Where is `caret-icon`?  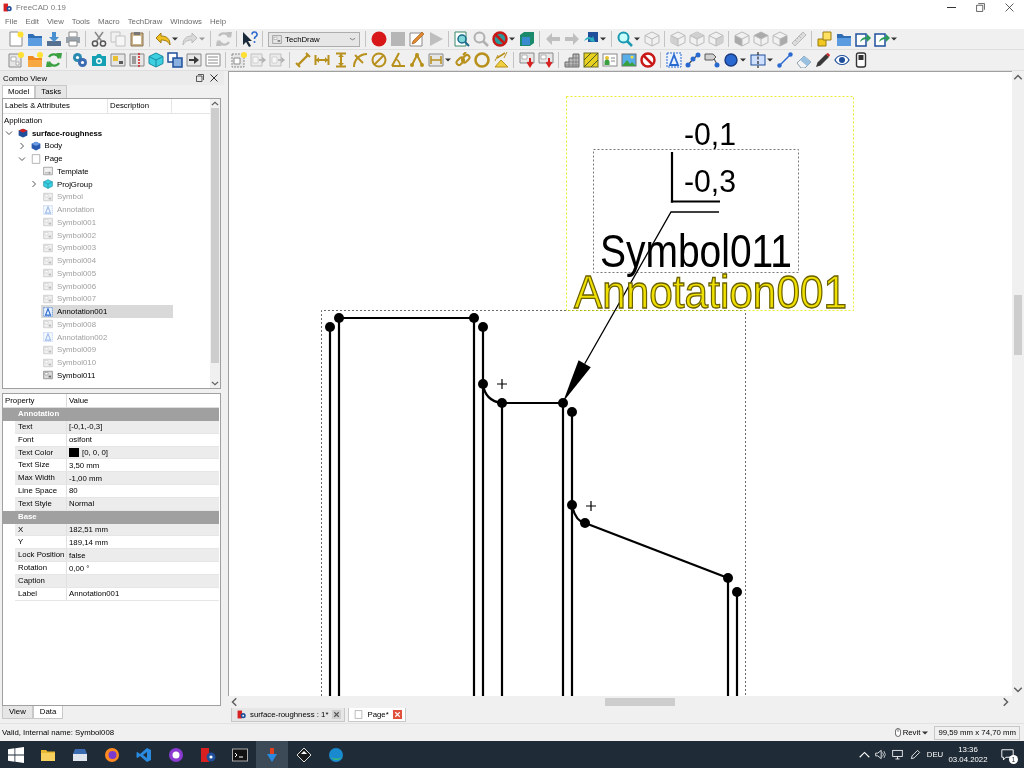
caret-icon is located at coordinates (925, 732).